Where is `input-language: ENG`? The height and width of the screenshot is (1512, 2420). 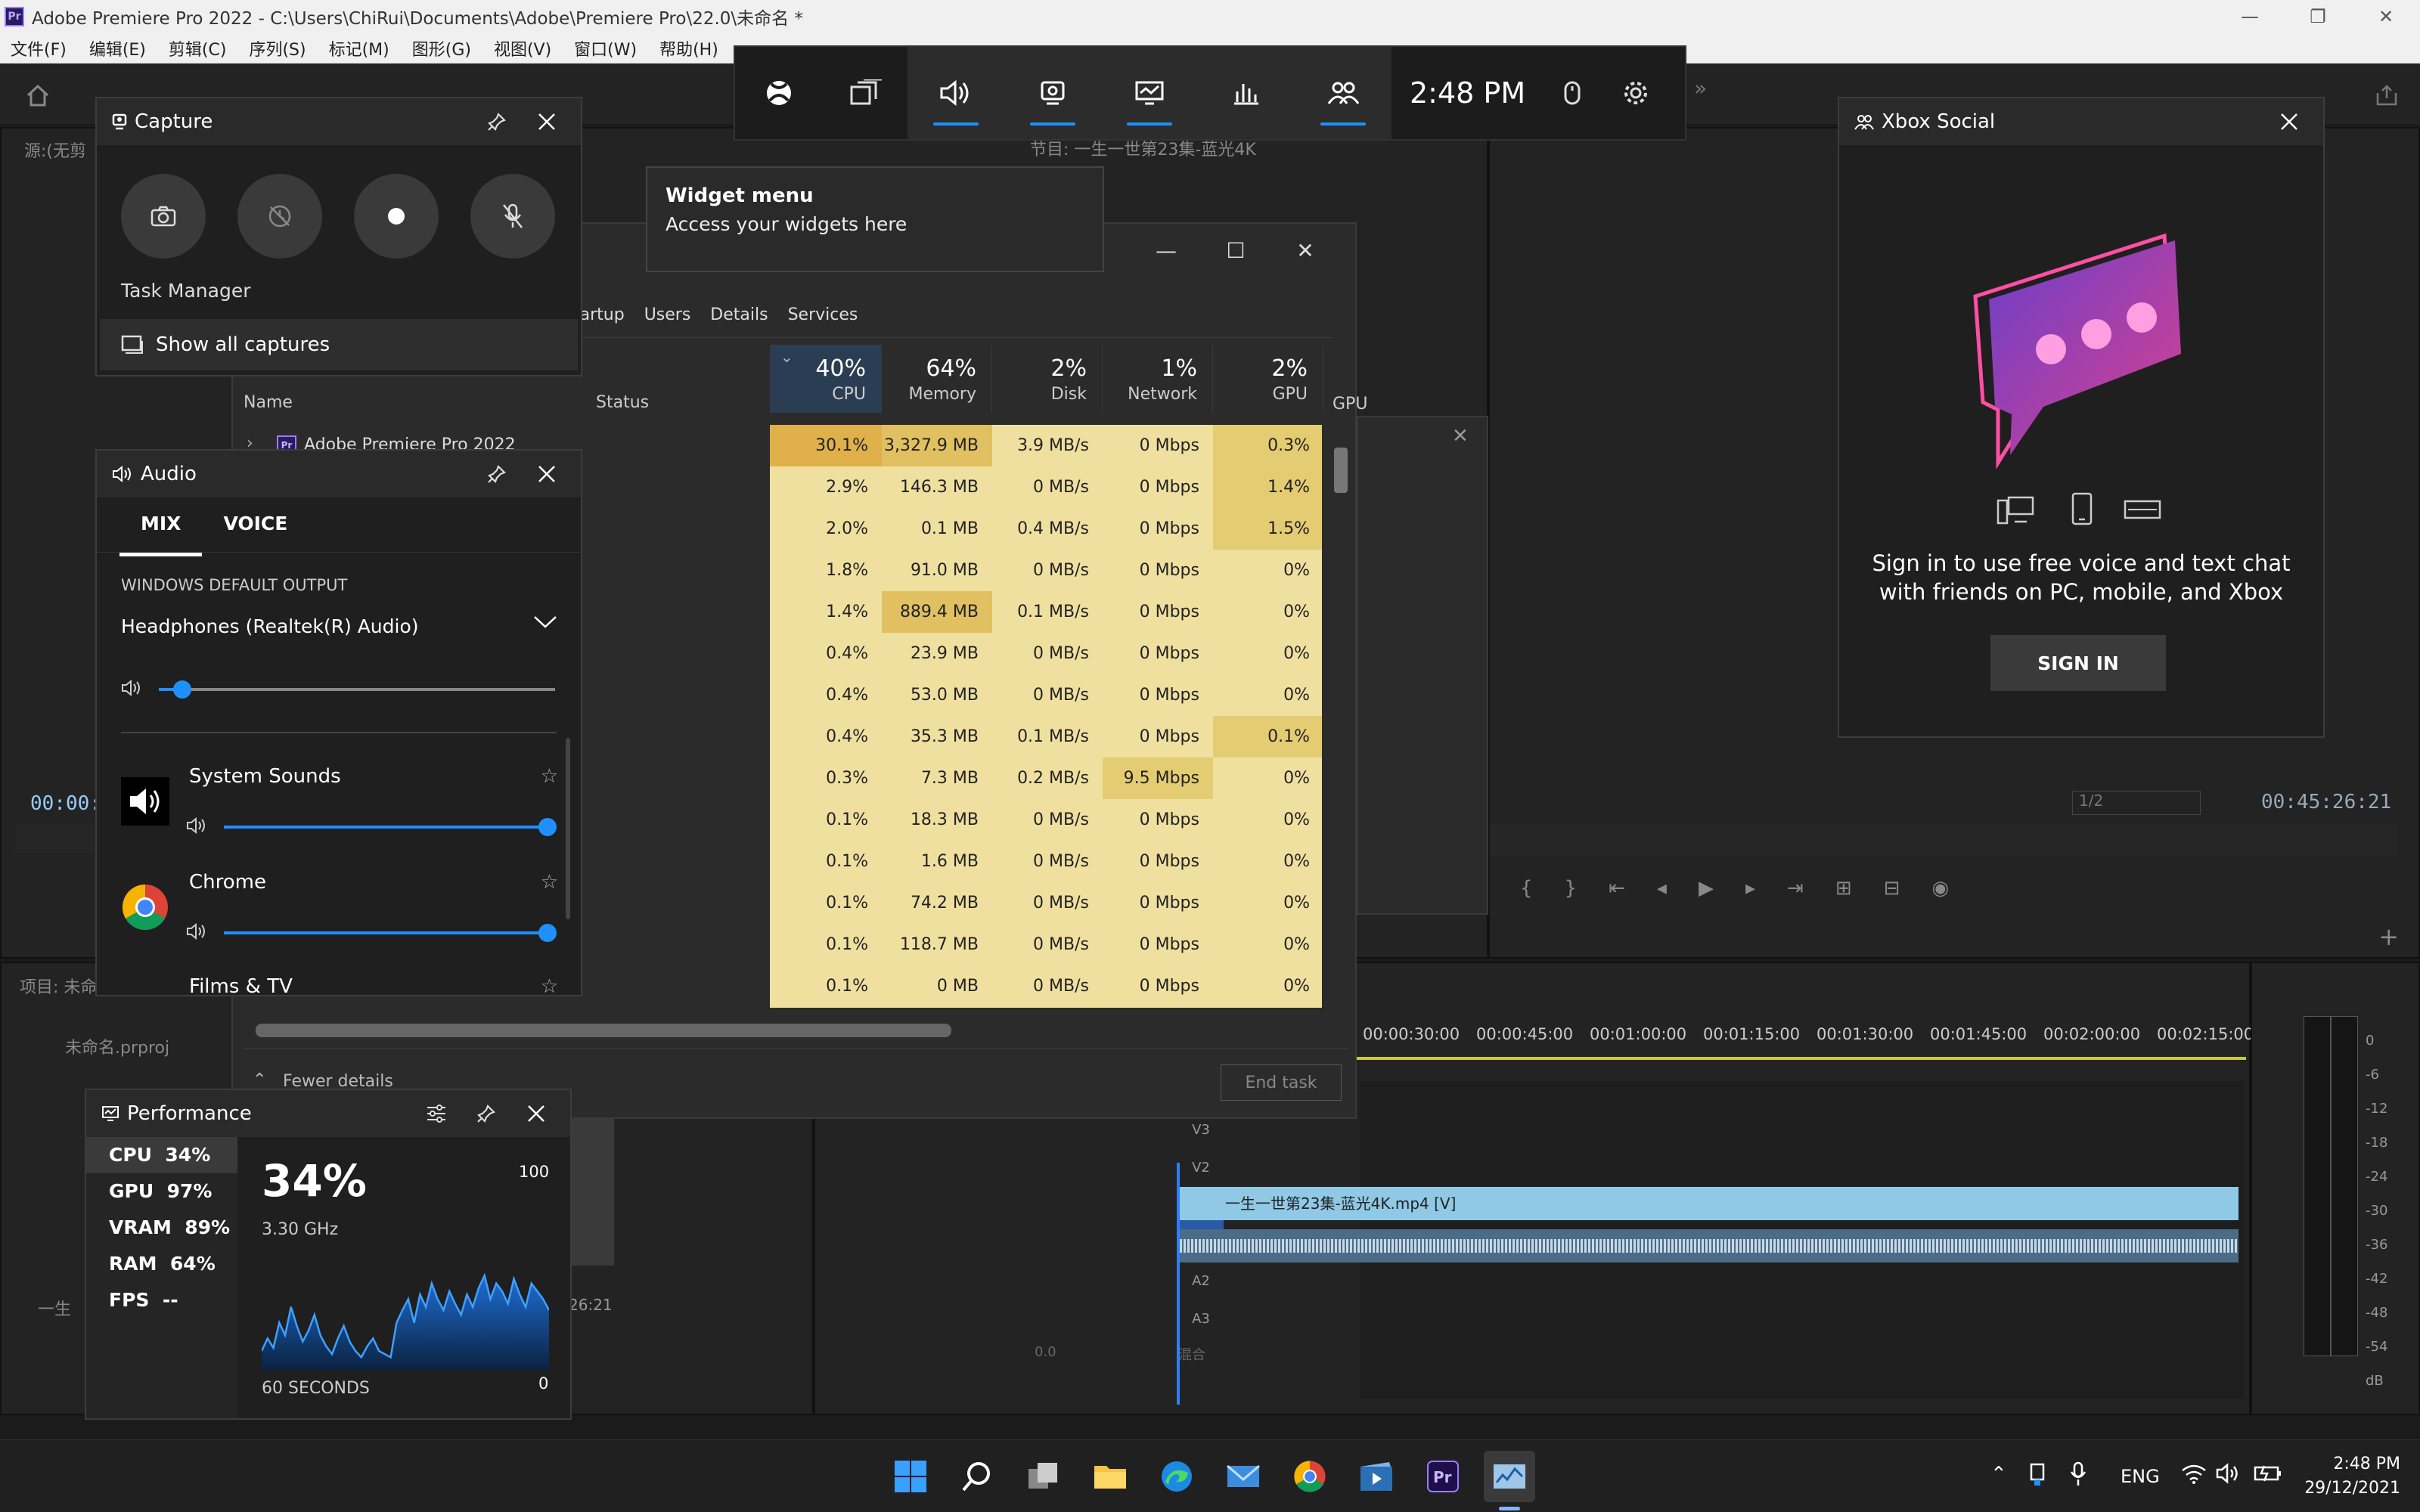 input-language: ENG is located at coordinates (2140, 1476).